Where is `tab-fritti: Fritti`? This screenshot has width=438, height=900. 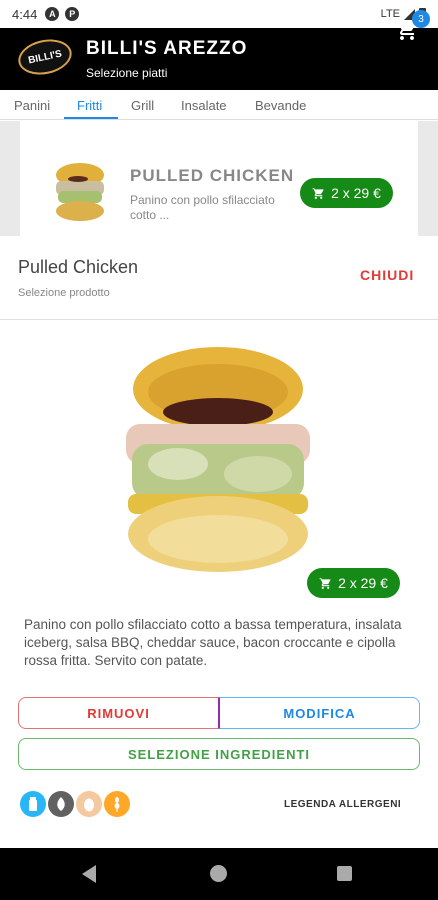
tab-fritti: Fritti is located at coordinates (89, 105).